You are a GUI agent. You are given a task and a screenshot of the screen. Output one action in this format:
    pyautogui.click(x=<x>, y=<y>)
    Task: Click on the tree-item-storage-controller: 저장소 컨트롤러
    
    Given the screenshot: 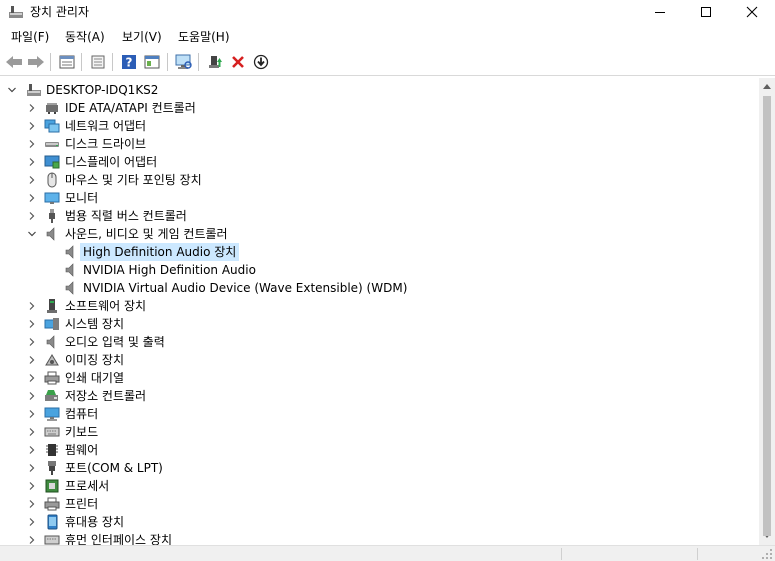 What is the action you would take?
    pyautogui.click(x=379, y=396)
    